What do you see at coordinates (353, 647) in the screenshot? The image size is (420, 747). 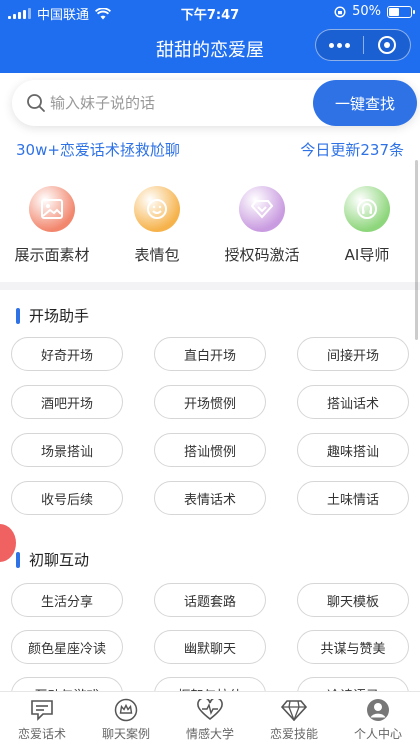 I see `chip-praise: 共谋与赞美` at bounding box center [353, 647].